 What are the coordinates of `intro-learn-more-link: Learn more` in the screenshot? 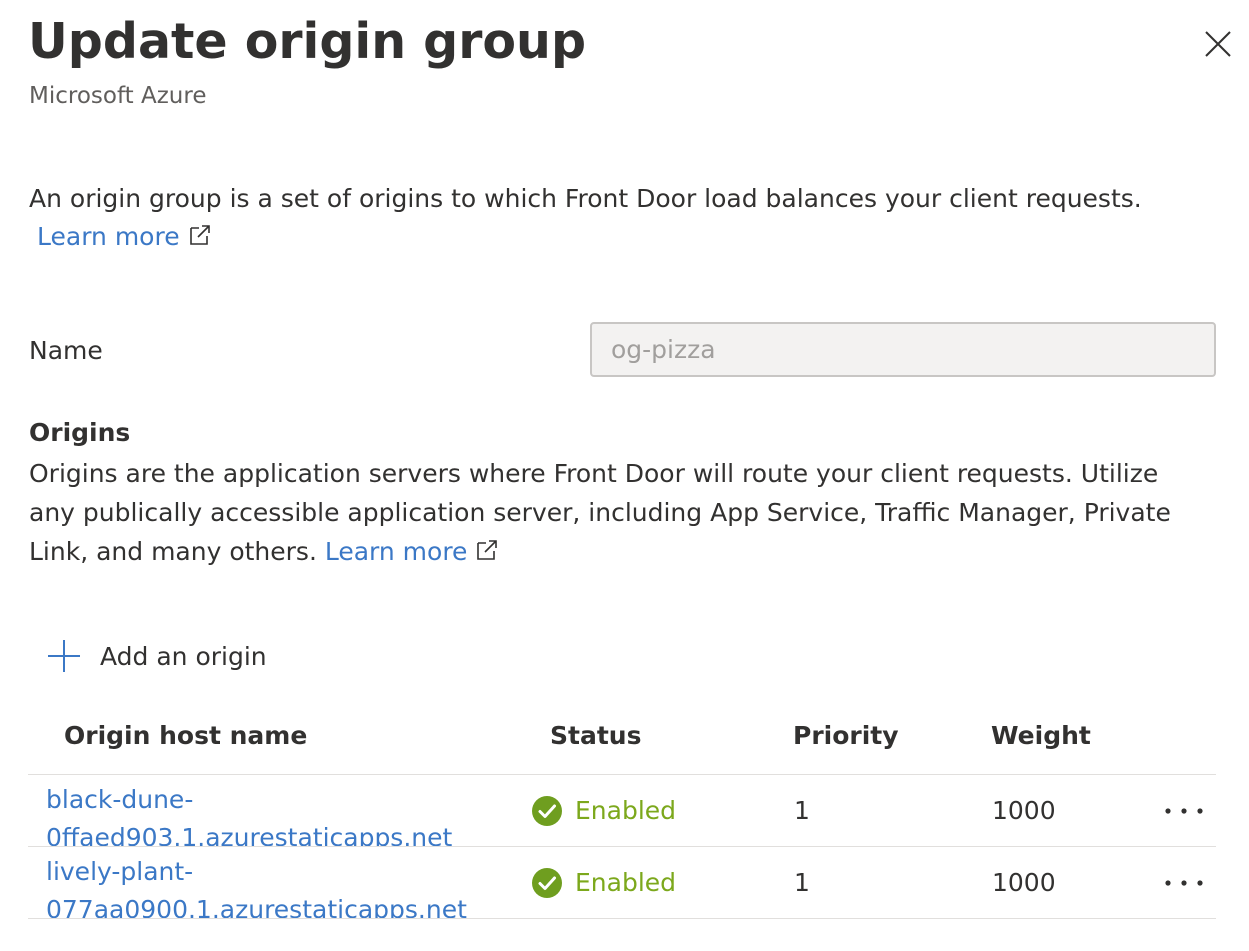 It's located at (124, 236).